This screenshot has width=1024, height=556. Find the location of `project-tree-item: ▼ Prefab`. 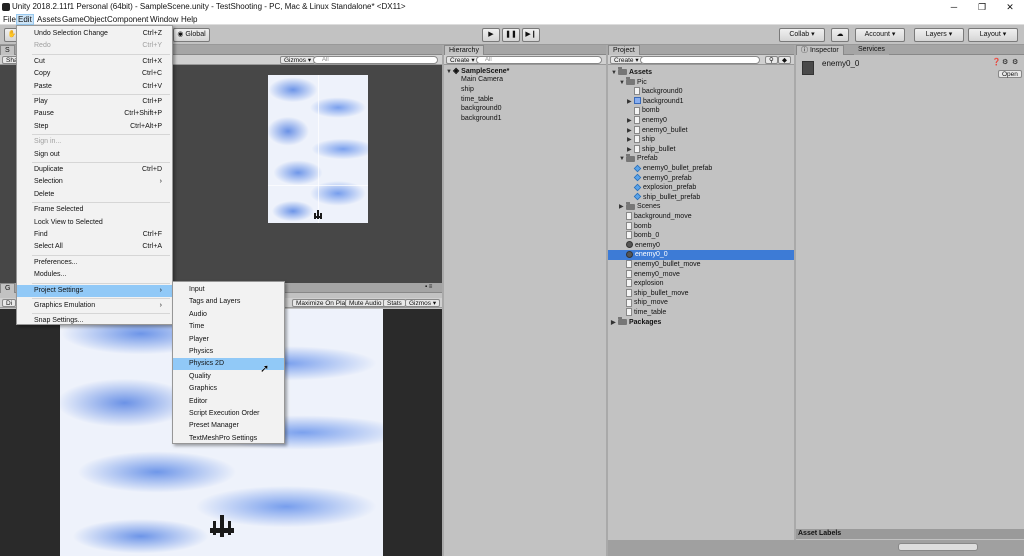

project-tree-item: ▼ Prefab is located at coordinates (701, 158).